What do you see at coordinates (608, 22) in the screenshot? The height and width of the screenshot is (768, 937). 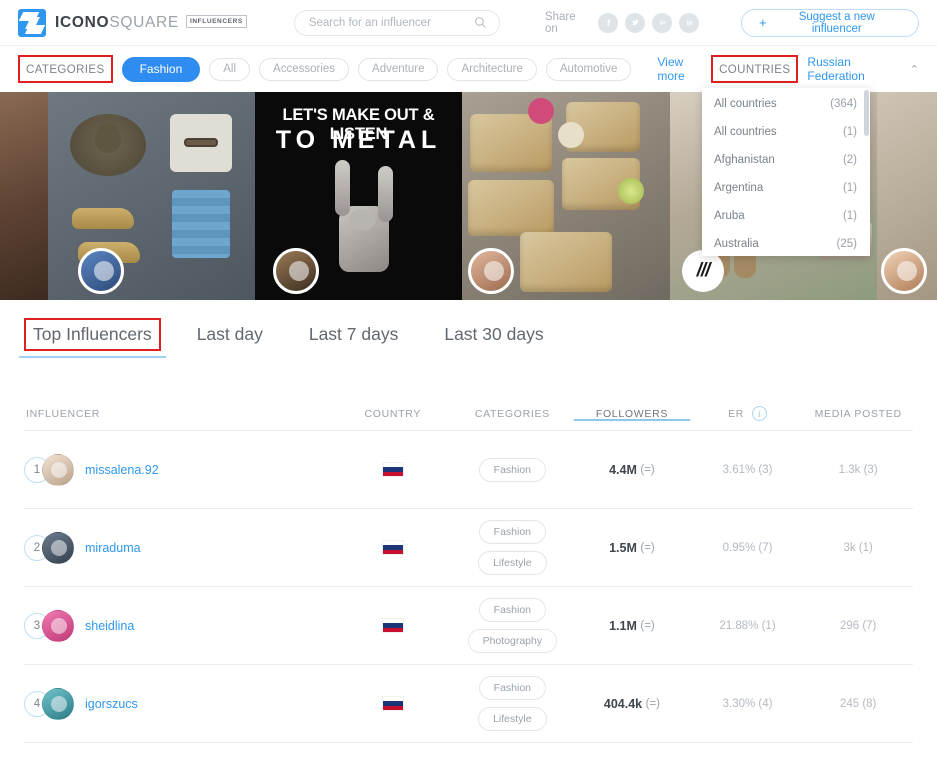 I see `facebook-icon` at bounding box center [608, 22].